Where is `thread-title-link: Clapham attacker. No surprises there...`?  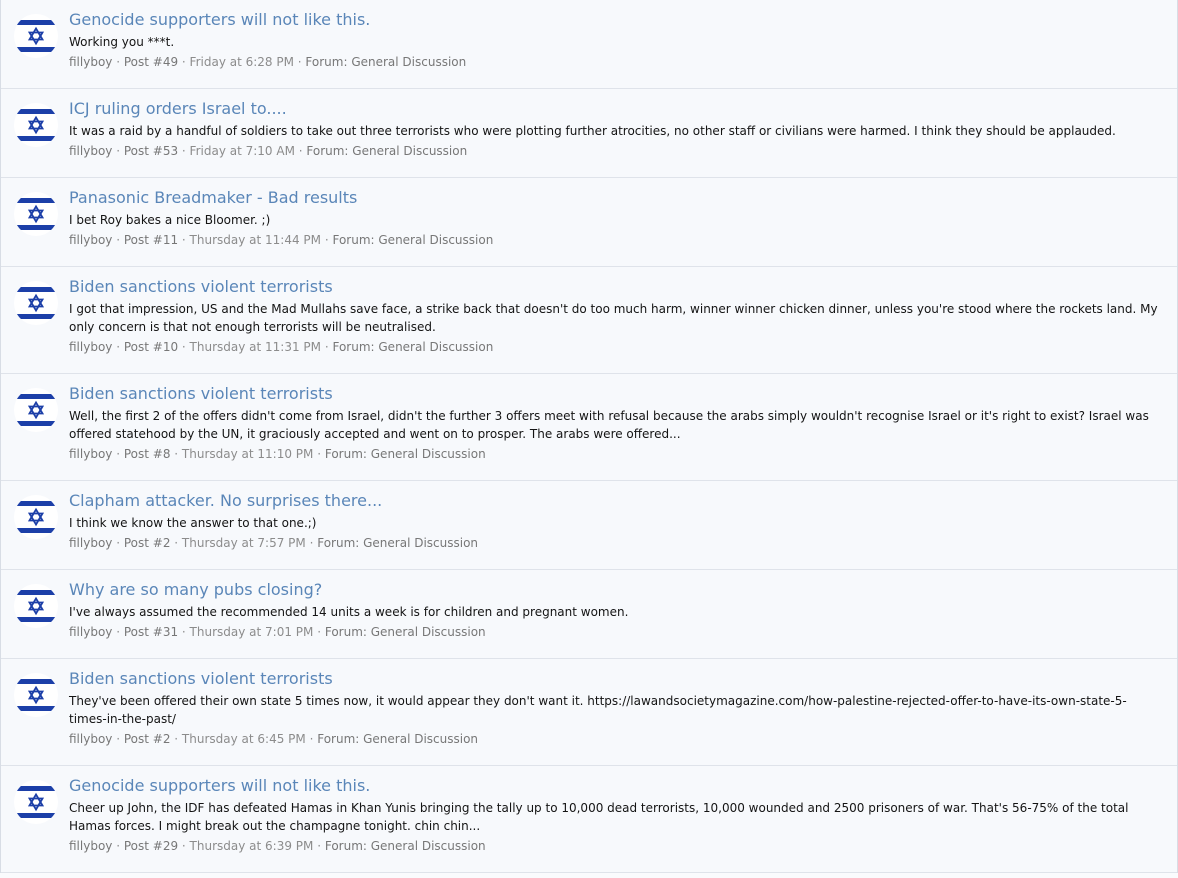
thread-title-link: Clapham attacker. No surprises there... is located at coordinates (617, 501).